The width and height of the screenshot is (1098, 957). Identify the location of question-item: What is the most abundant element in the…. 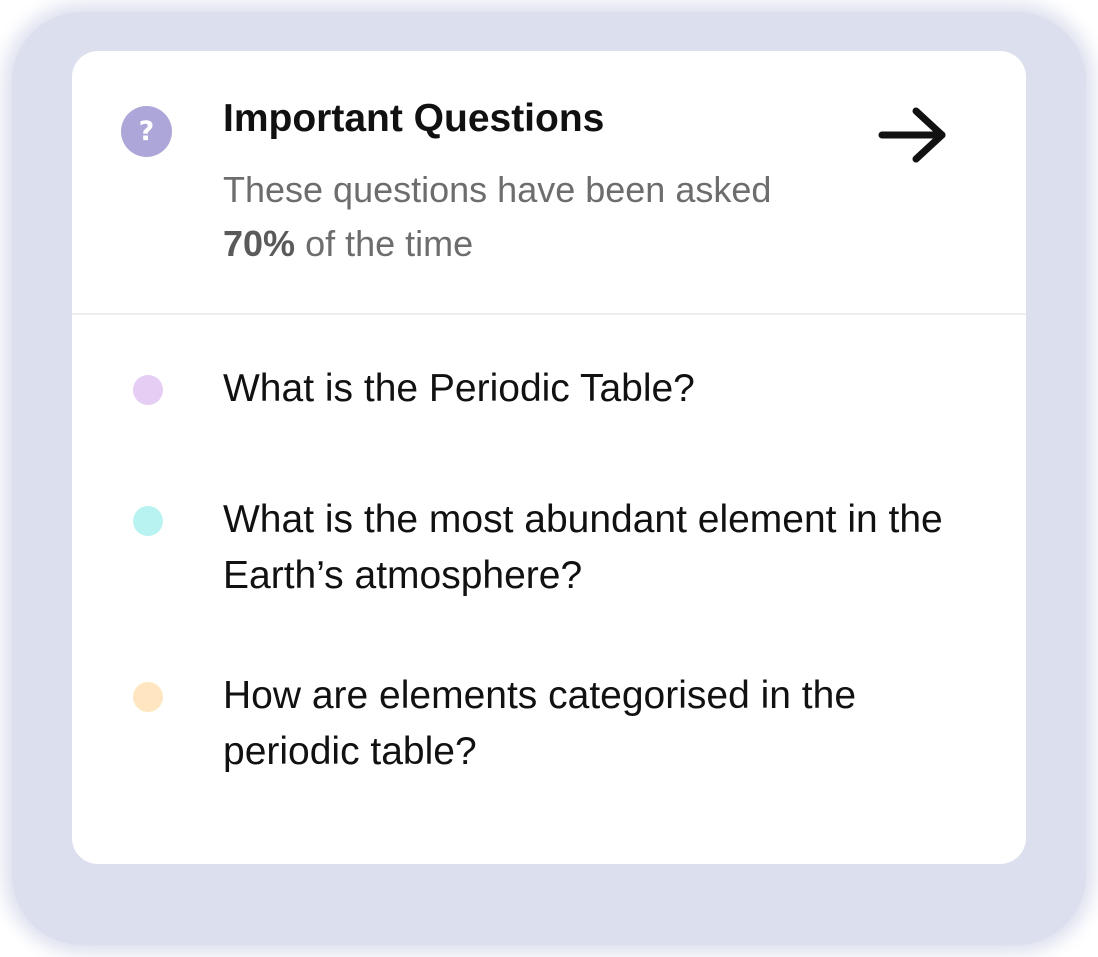
(549, 549).